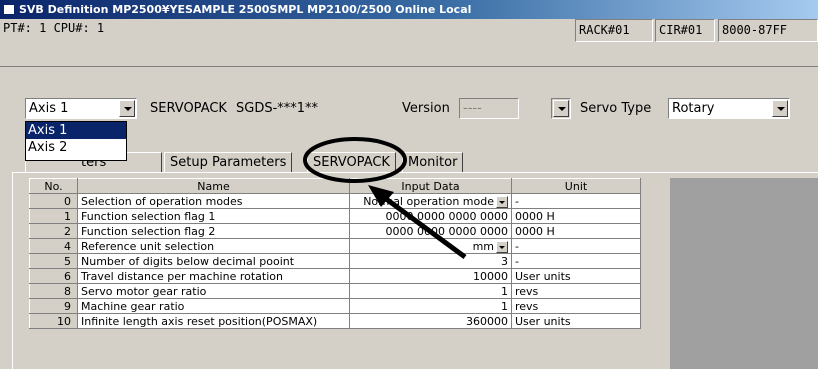 Image resolution: width=818 pixels, height=369 pixels. Describe the element at coordinates (421, 225) in the screenshot. I see `pointer-arrow-shaft` at that location.